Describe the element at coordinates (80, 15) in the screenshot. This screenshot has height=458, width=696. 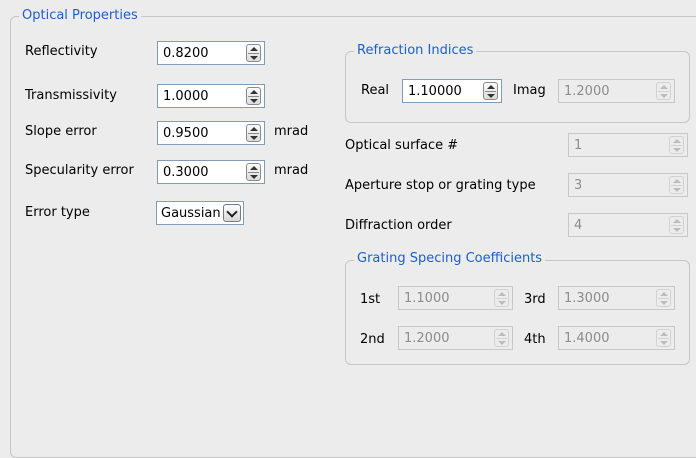
I see `optical-properties-title: Optical Properties` at that location.